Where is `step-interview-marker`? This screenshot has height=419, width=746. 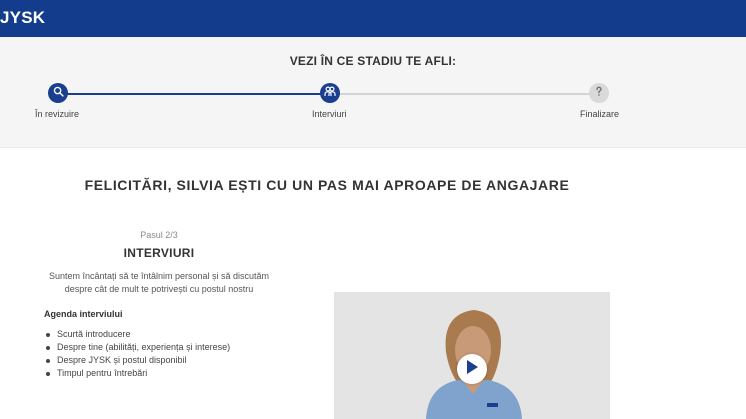
step-interview-marker is located at coordinates (330, 93).